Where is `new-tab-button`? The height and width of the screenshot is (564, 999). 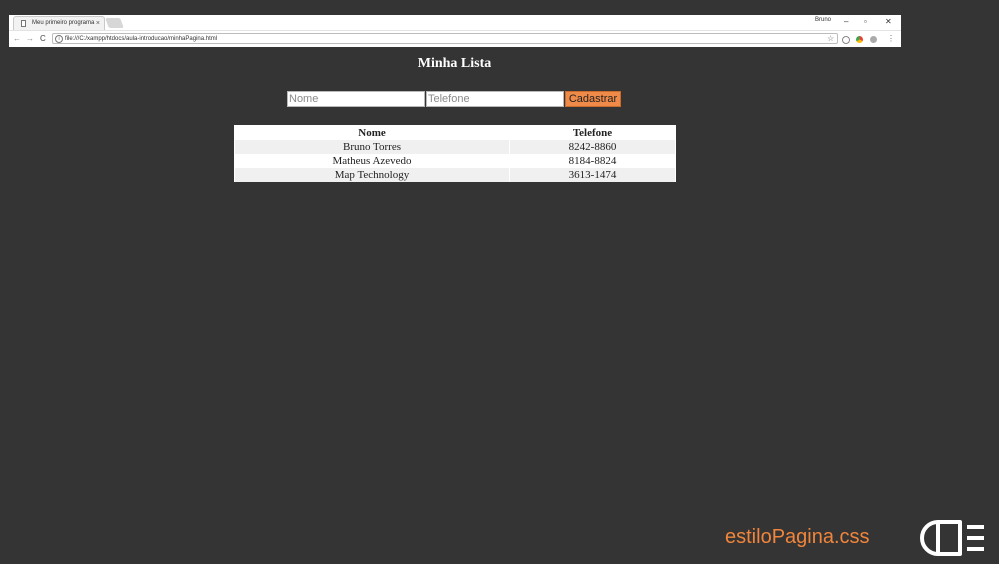 new-tab-button is located at coordinates (114, 23).